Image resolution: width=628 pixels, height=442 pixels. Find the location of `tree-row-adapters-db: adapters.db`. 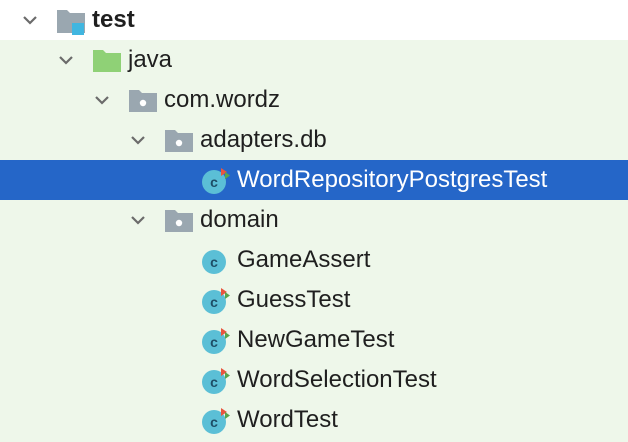

tree-row-adapters-db: adapters.db is located at coordinates (314, 140).